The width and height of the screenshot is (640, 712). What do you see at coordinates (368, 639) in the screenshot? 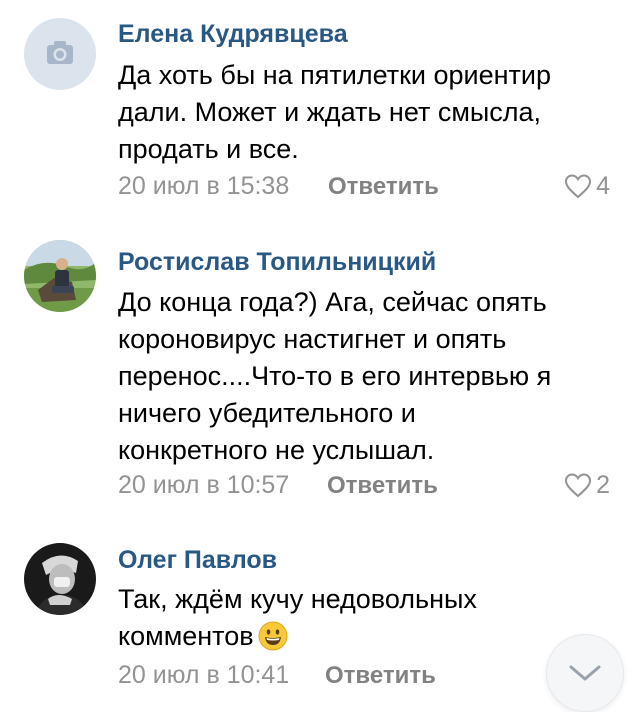
I see `comment-text-line: комментов` at bounding box center [368, 639].